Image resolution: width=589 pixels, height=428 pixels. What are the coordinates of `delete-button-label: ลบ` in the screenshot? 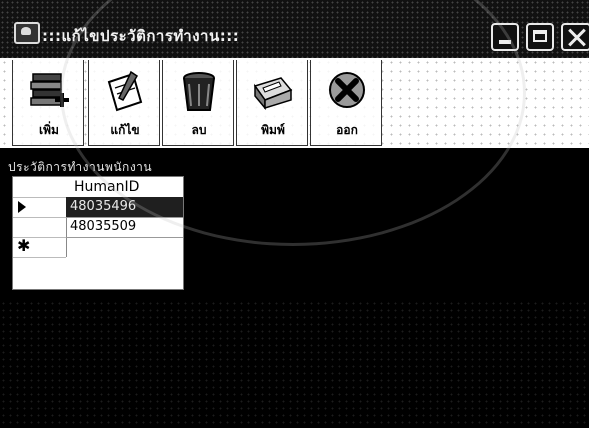 It's located at (199, 130).